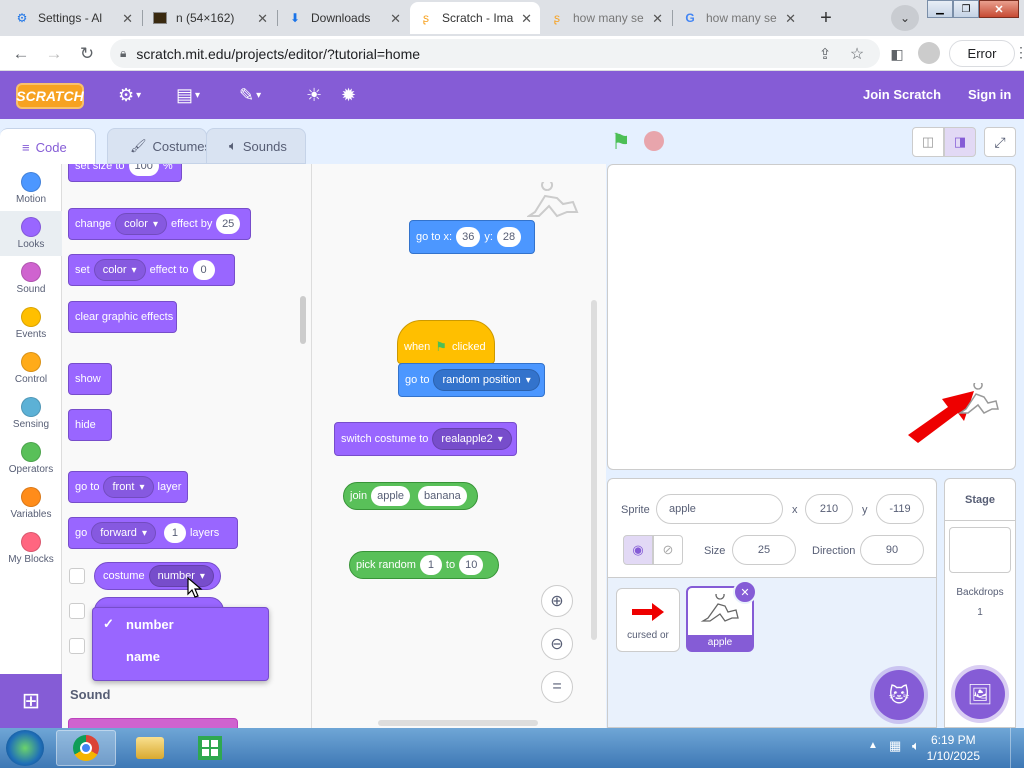  What do you see at coordinates (966, 9) in the screenshot?
I see `maximize-button: ❐` at bounding box center [966, 9].